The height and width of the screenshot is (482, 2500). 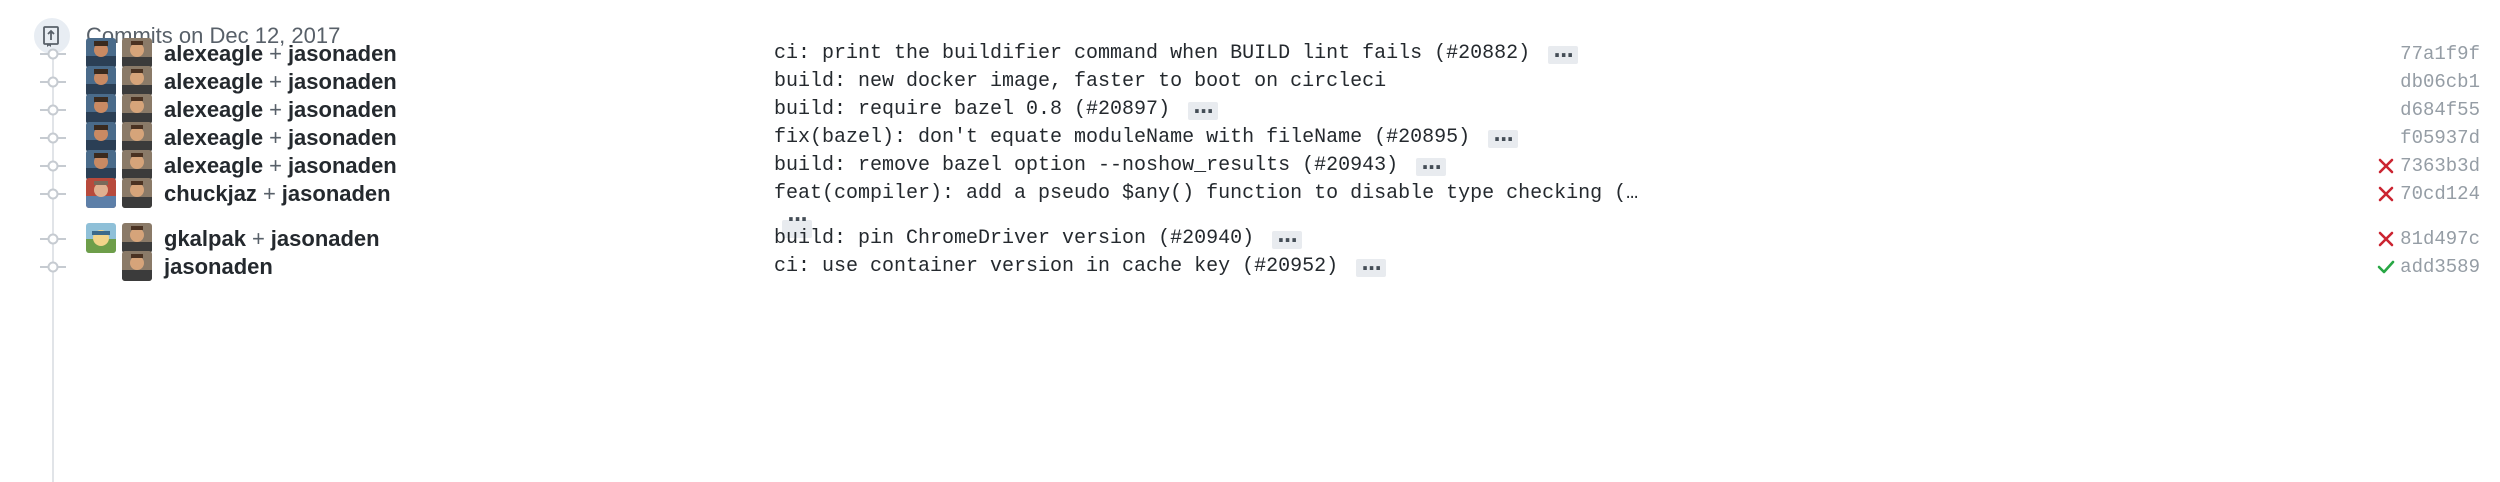 I want to click on commit-sha-area: add3589, so click(x=2428, y=267).